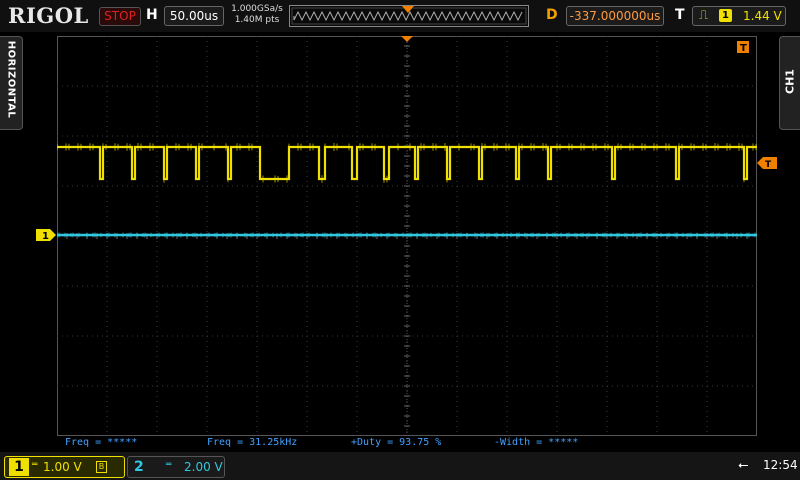 The width and height of the screenshot is (800, 480). I want to click on sample-rate: 1.000GSa/s, so click(257, 9).